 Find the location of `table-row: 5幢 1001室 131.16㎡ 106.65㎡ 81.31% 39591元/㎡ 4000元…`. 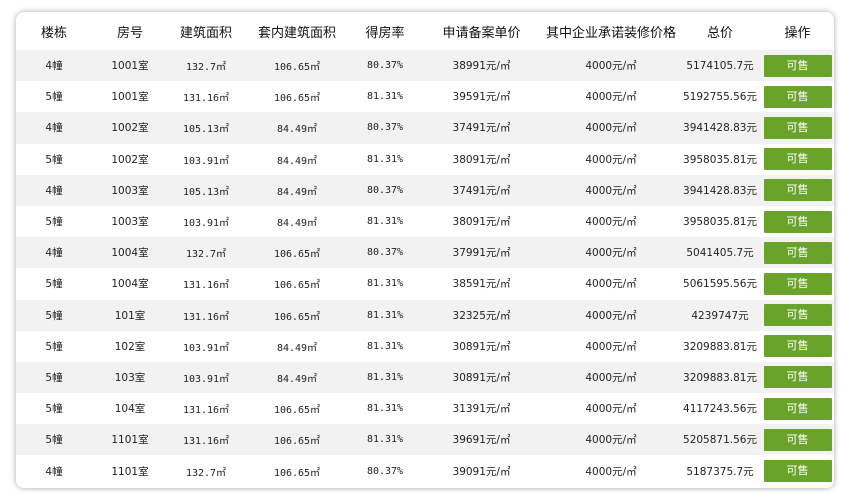

table-row: 5幢 1001室 131.16㎡ 106.65㎡ 81.31% 39591元/㎡ 4000元… is located at coordinates (425, 97).